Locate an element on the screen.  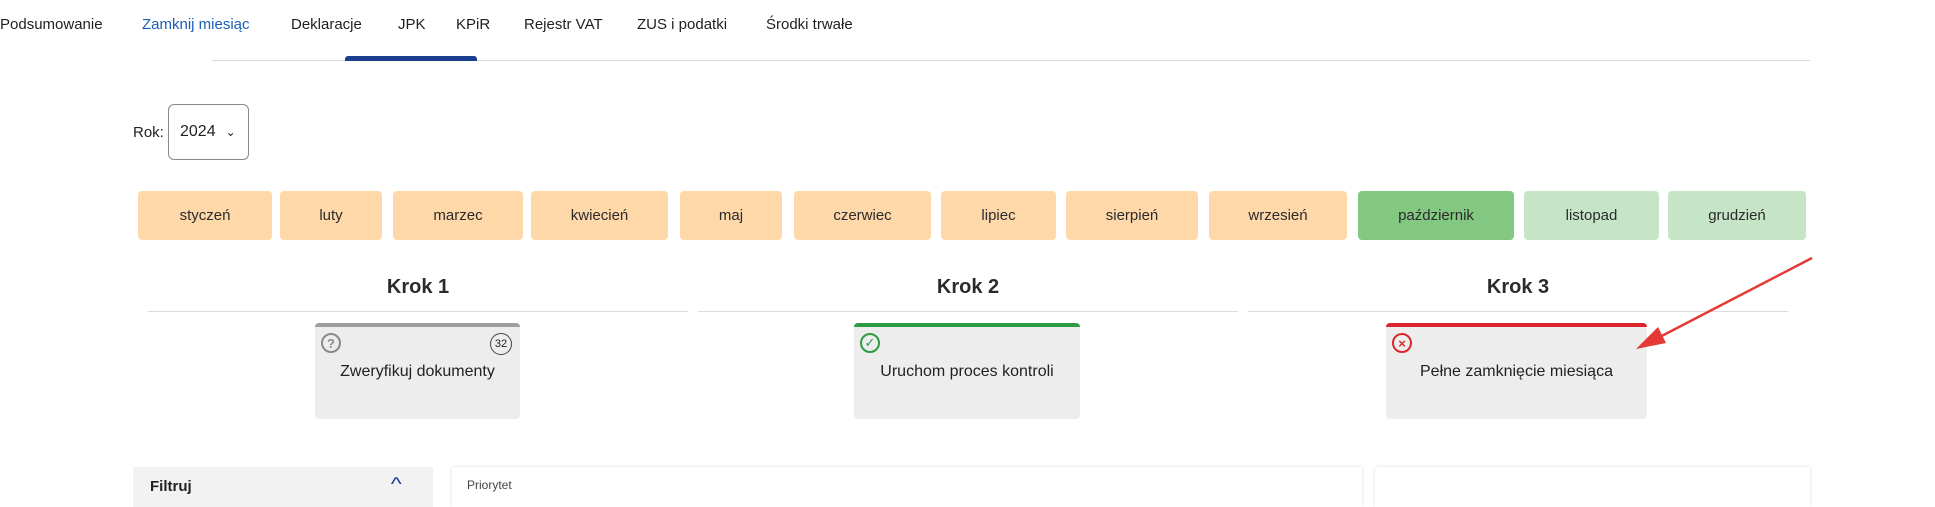
month-pazdziernik: październik is located at coordinates (1436, 215).